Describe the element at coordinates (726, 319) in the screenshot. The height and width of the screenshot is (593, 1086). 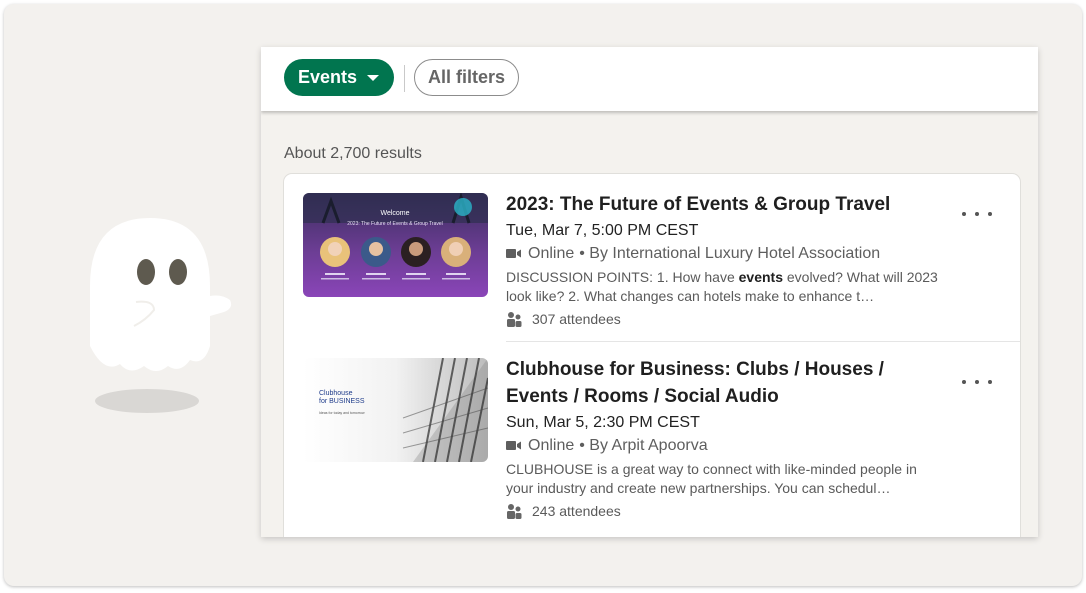
I see `event-attendees: 307 attendees` at that location.